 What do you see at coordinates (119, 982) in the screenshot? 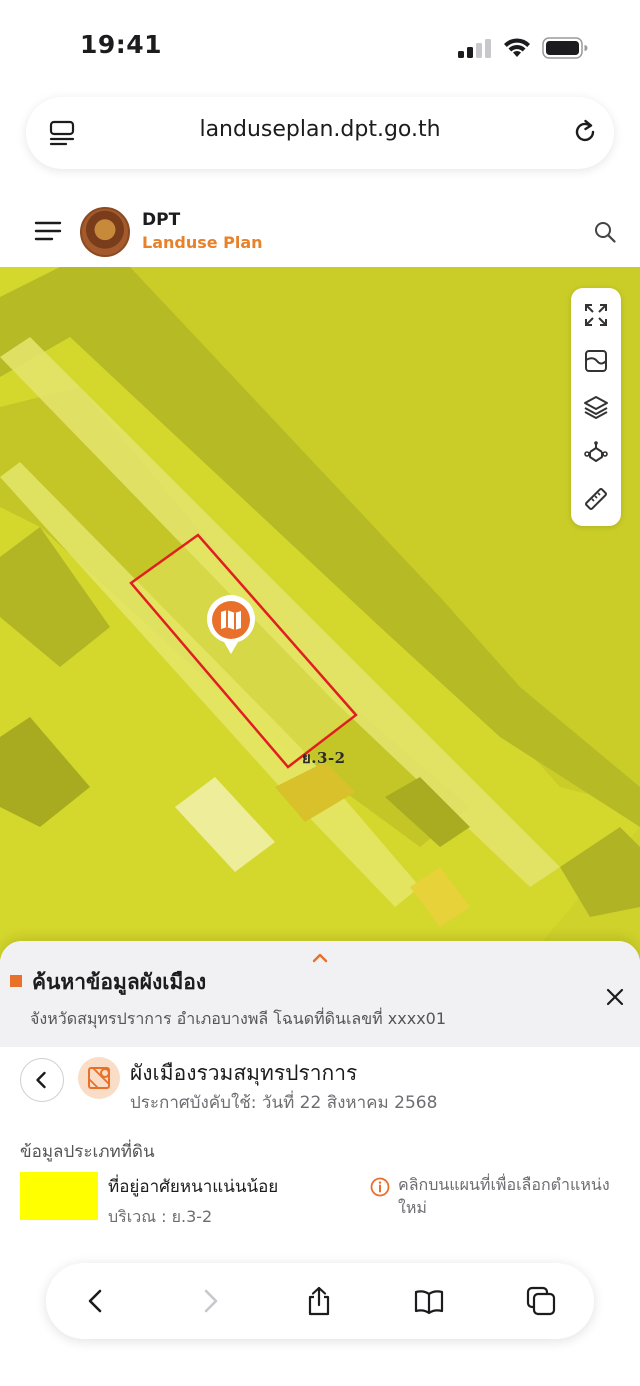
I see `panel-title: ค้นหาข้อมูลผังเมือง` at bounding box center [119, 982].